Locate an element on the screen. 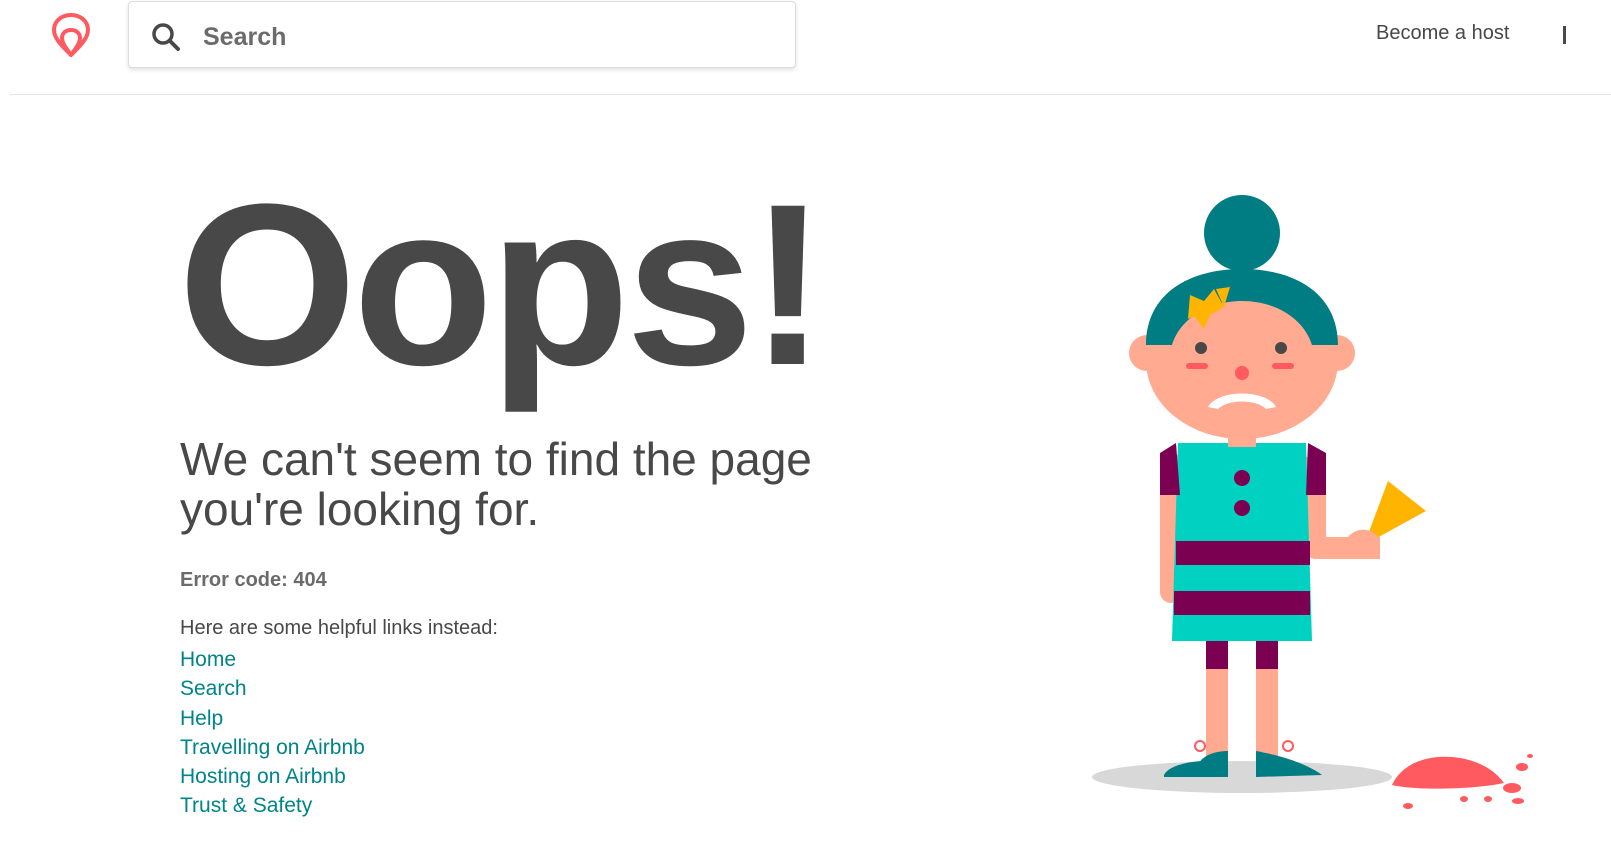 The height and width of the screenshot is (841, 1611). search-input is located at coordinates (483, 37).